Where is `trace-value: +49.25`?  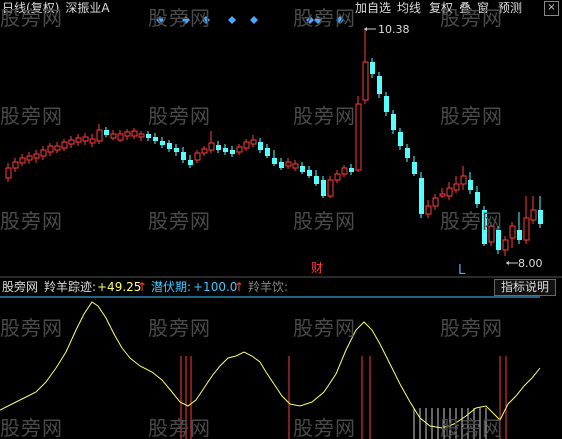 trace-value: +49.25 is located at coordinates (119, 287).